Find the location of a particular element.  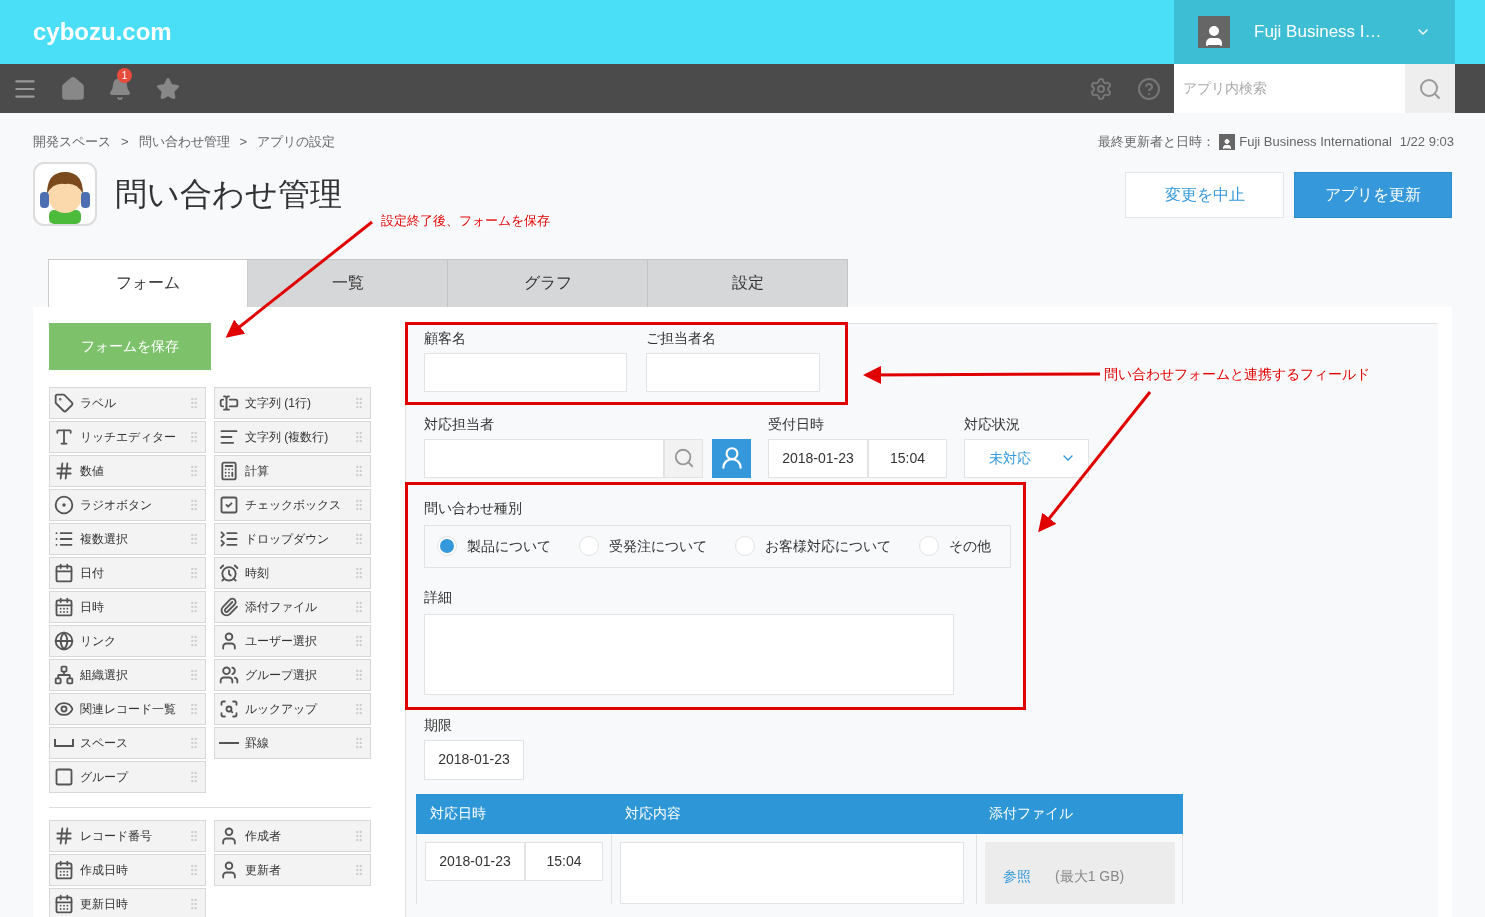

palette-item: ユーザー選択 is located at coordinates (292, 640).